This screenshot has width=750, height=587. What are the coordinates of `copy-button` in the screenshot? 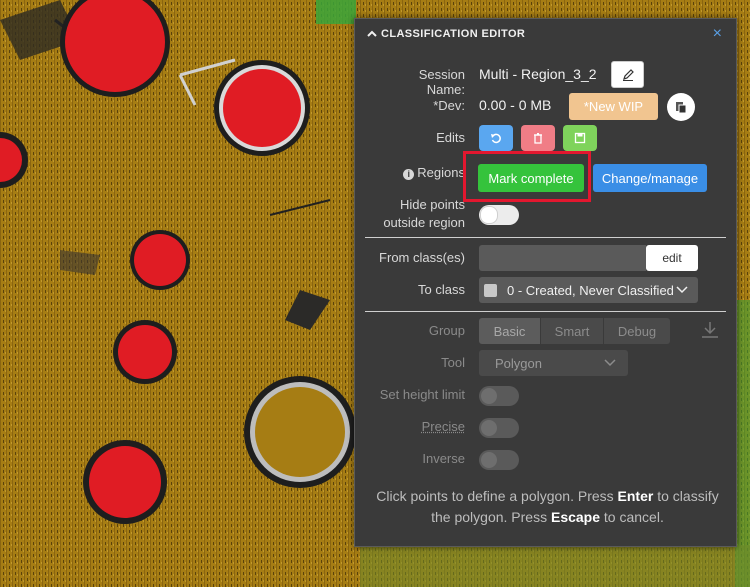 It's located at (681, 107).